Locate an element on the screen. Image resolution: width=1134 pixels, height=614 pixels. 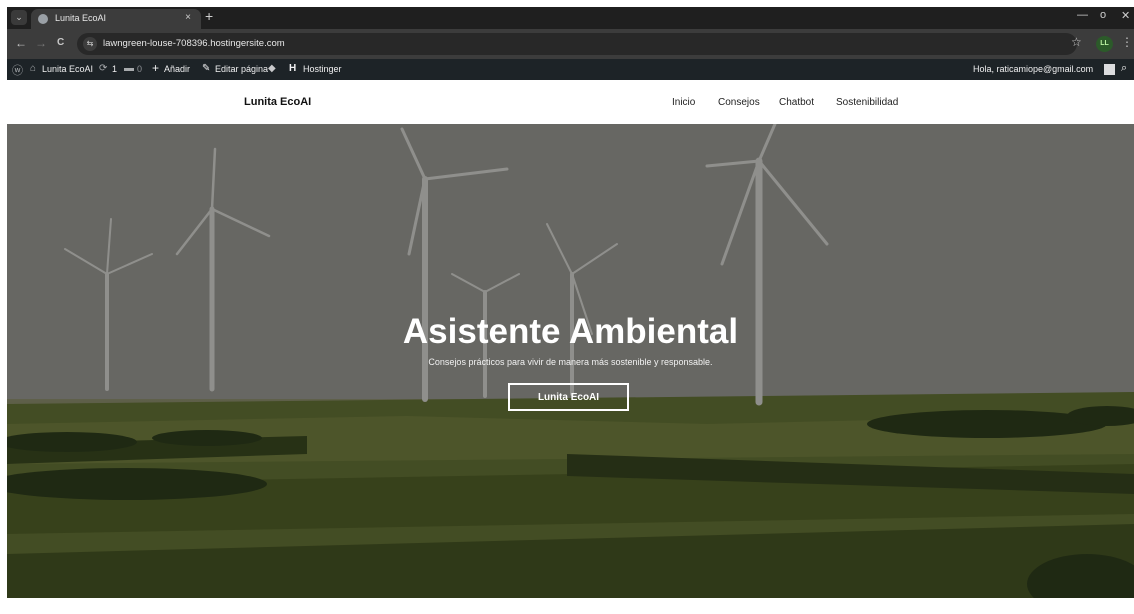
browser-menu-icon: ⋮ is located at coordinates (1127, 42).